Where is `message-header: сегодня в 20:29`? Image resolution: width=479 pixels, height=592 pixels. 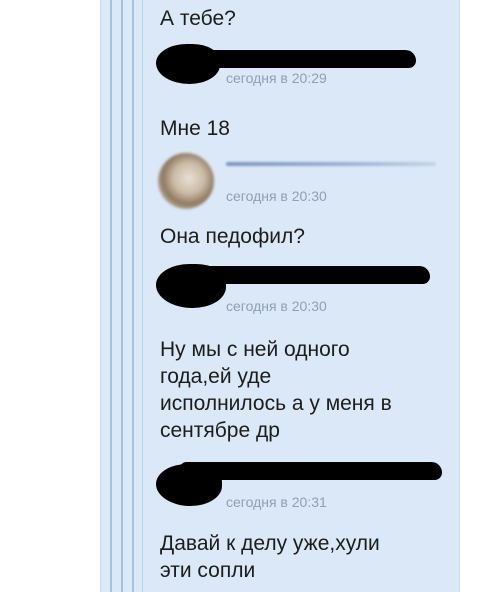
message-header: сегодня в 20:29 is located at coordinates (300, 65).